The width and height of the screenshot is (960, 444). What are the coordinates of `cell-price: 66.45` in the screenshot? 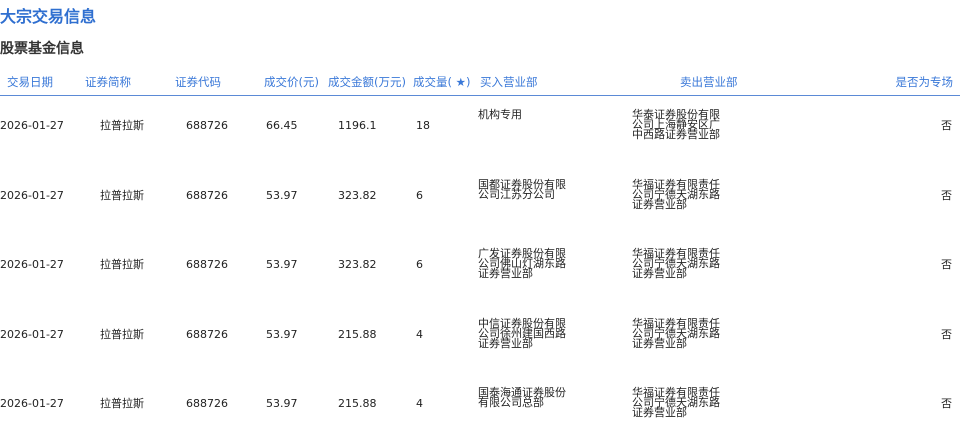 It's located at (282, 125).